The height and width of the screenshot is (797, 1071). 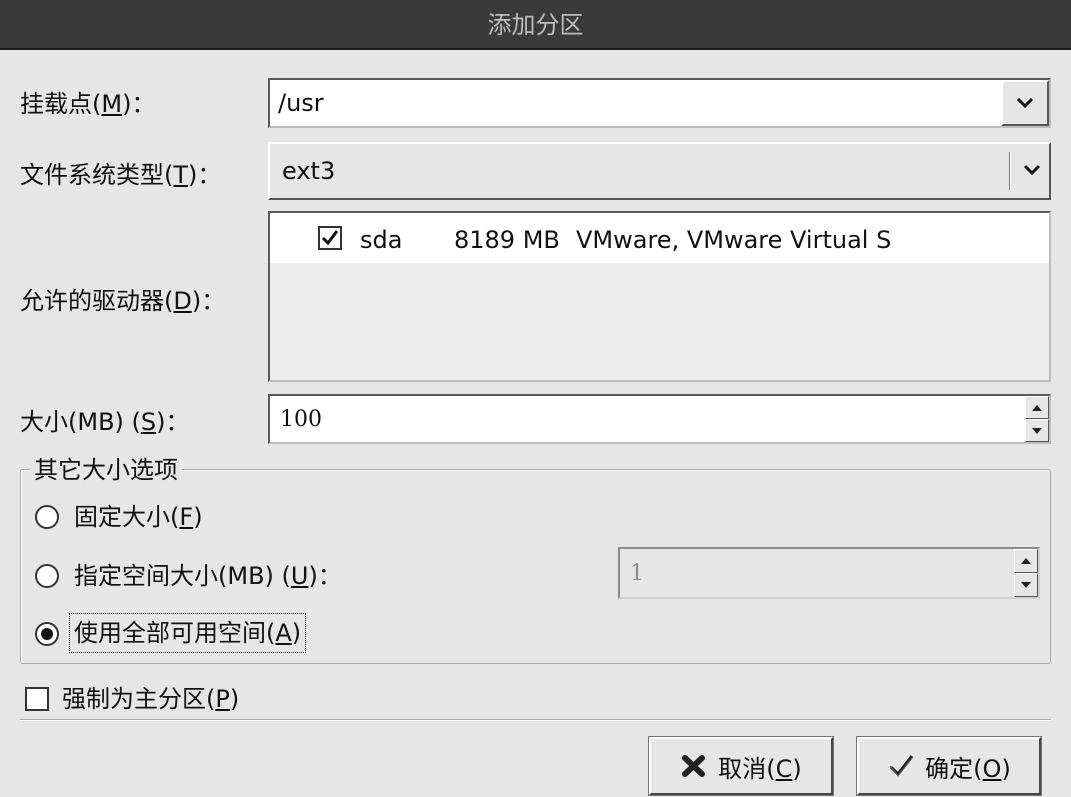 What do you see at coordinates (694, 766) in the screenshot?
I see `cancel-x-icon` at bounding box center [694, 766].